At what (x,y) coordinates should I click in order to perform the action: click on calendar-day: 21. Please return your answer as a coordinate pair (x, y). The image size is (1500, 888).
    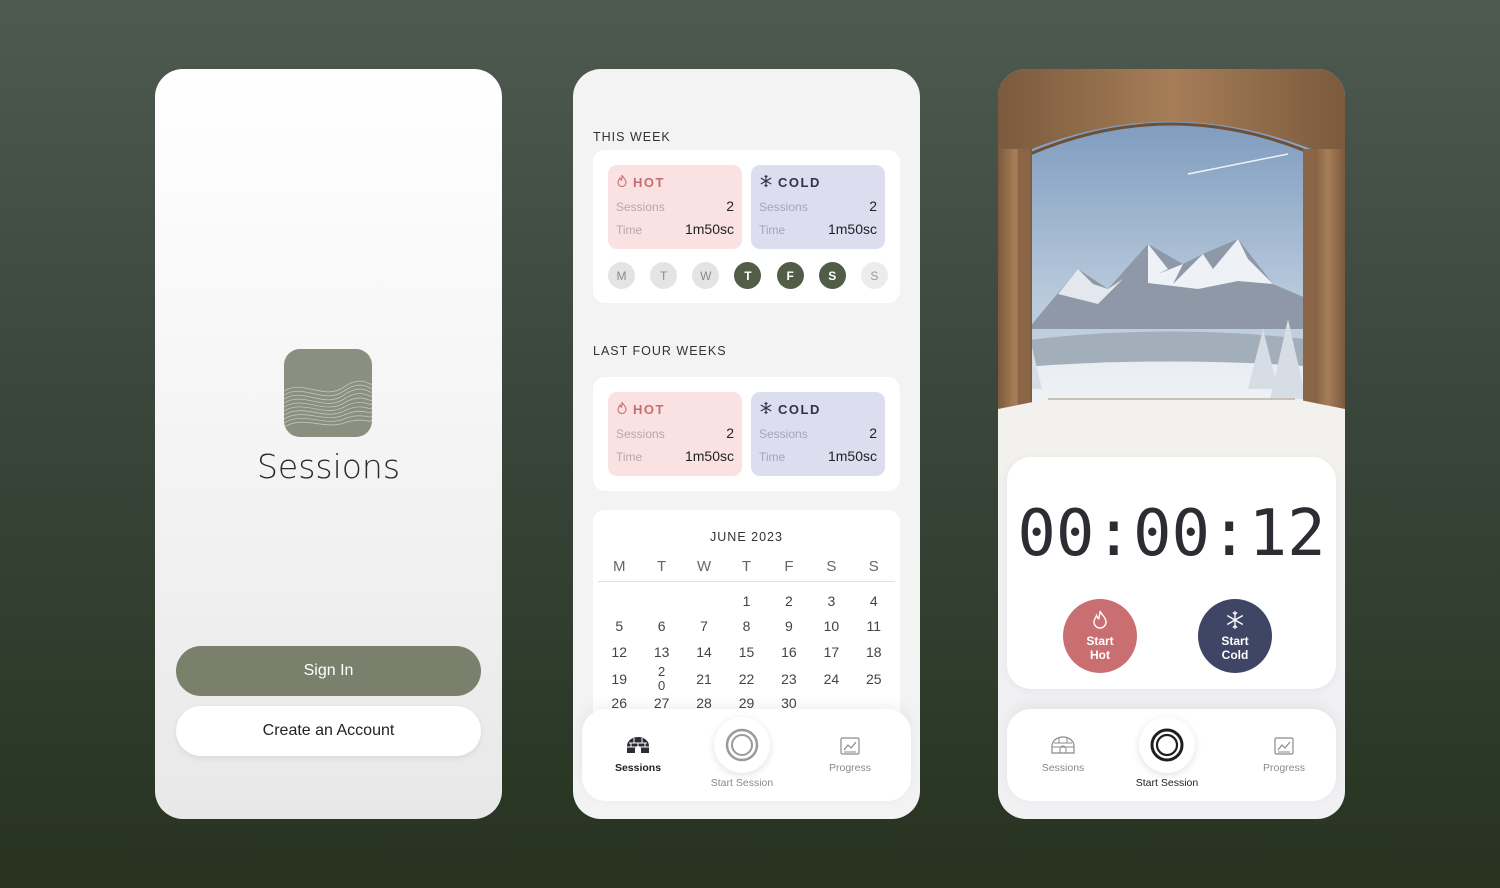
    Looking at the image, I should click on (704, 679).